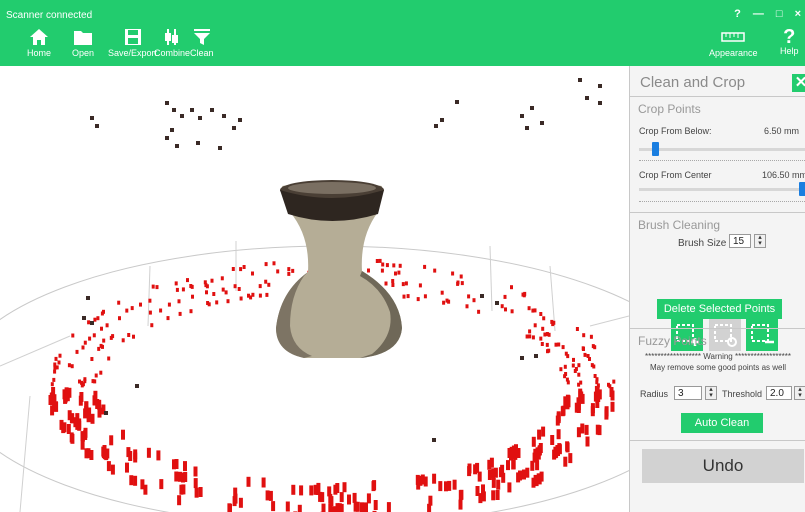 The height and width of the screenshot is (512, 805). I want to click on combine-button: Combine, so click(172, 43).